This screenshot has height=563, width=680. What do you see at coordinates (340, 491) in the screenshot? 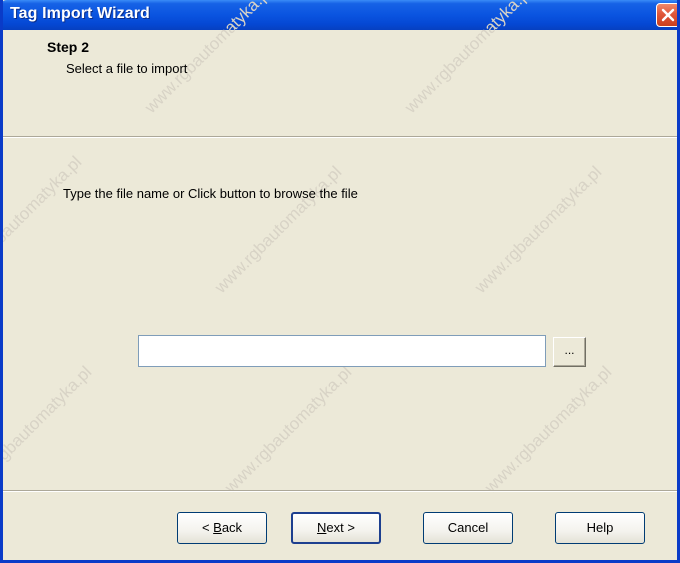
I see `footer-divider` at bounding box center [340, 491].